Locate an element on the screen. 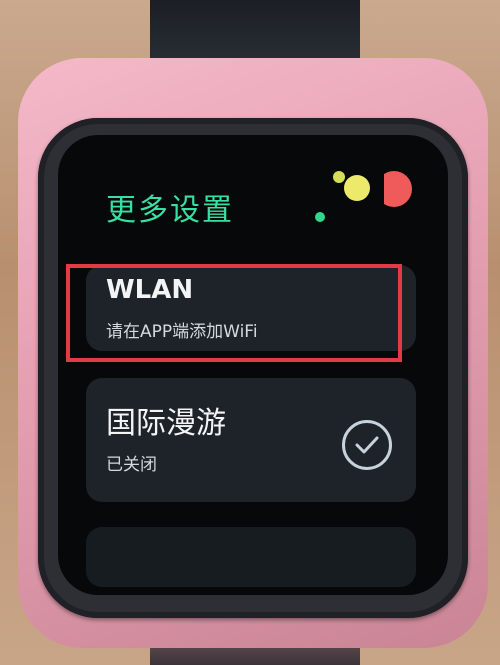  page-title: 更多设置 is located at coordinates (170, 210).